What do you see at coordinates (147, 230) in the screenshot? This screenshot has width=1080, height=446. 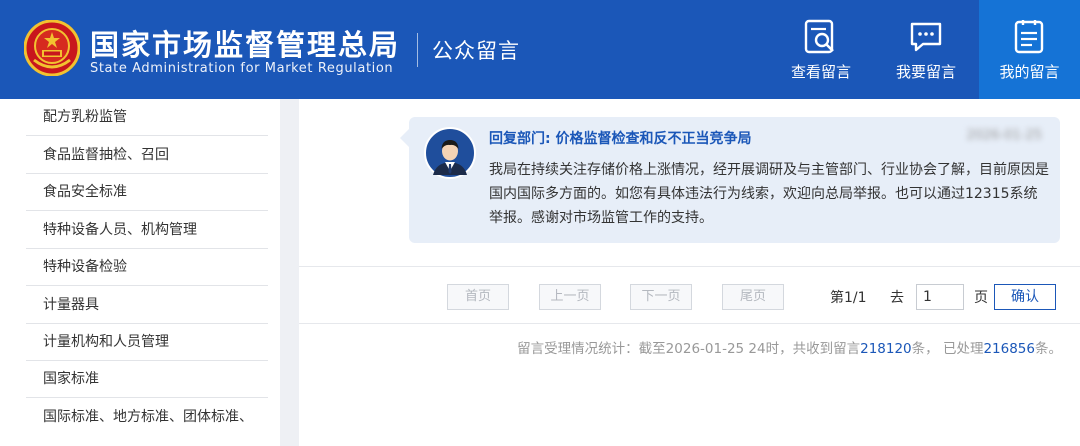 I see `sidebar-item: 特种设备人员、机构管理` at bounding box center [147, 230].